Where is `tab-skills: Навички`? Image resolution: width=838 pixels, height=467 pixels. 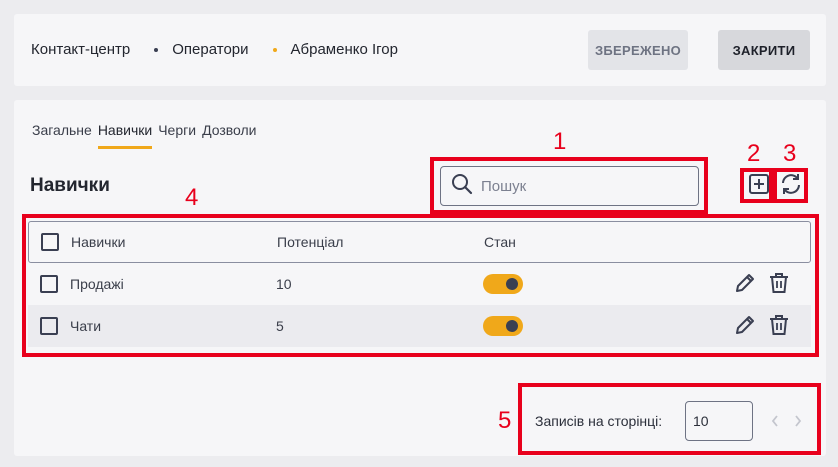 tab-skills: Навички is located at coordinates (125, 135).